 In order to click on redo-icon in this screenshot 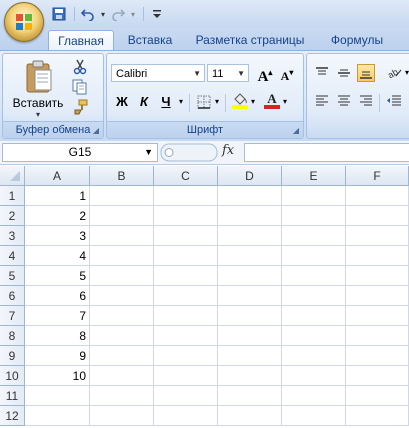, I will do `click(118, 14)`.